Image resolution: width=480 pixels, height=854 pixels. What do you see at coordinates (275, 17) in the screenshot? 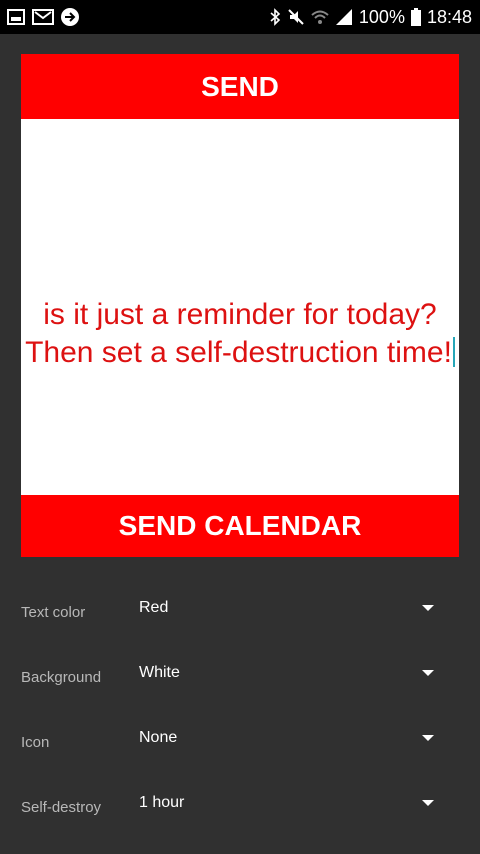
I see `bluetooth-icon` at bounding box center [275, 17].